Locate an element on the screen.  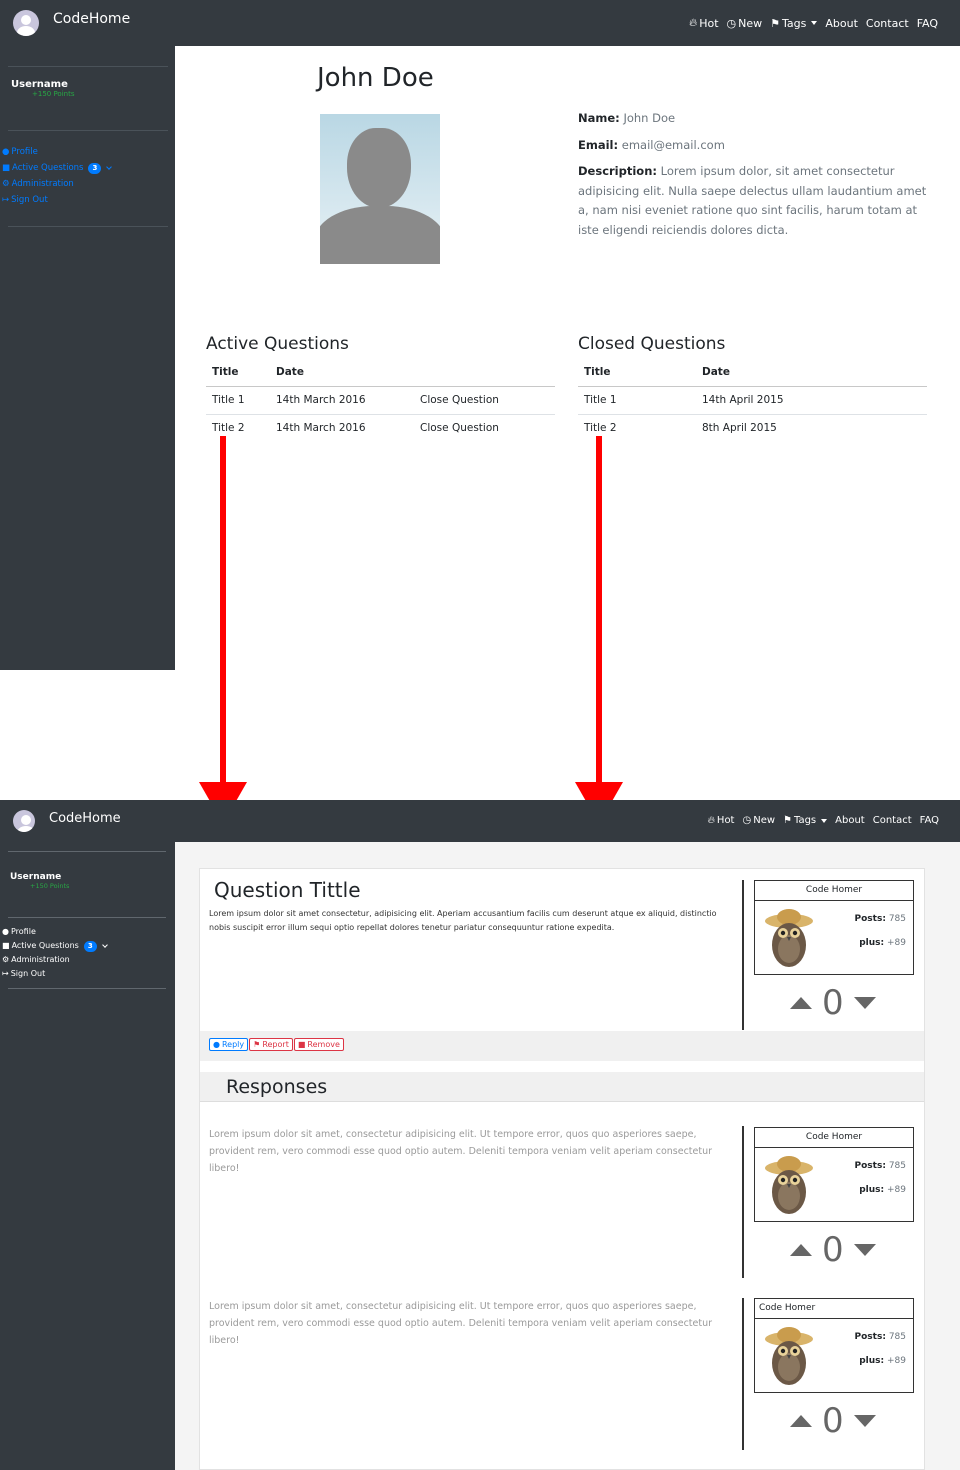
count-badge: 3 is located at coordinates (95, 168).